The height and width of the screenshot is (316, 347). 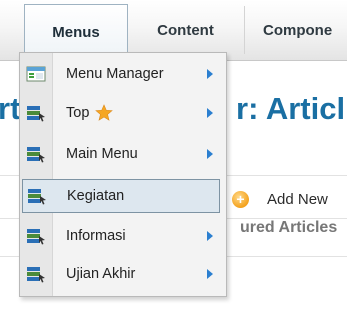 I want to click on menu-item-label: Main Menu, so click(x=102, y=154).